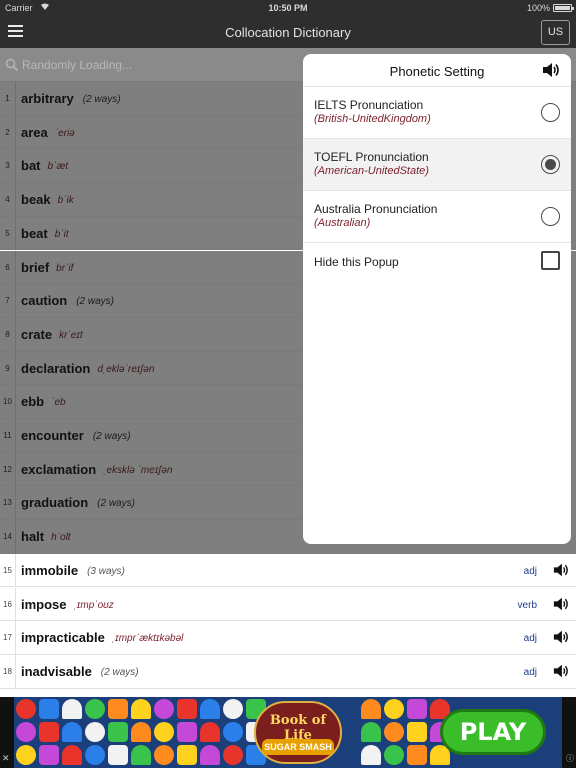 The height and width of the screenshot is (768, 576). What do you see at coordinates (147, 639) in the screenshot?
I see `entry-phonetic: ˌɪmprˈæktɪkəbəl` at bounding box center [147, 639].